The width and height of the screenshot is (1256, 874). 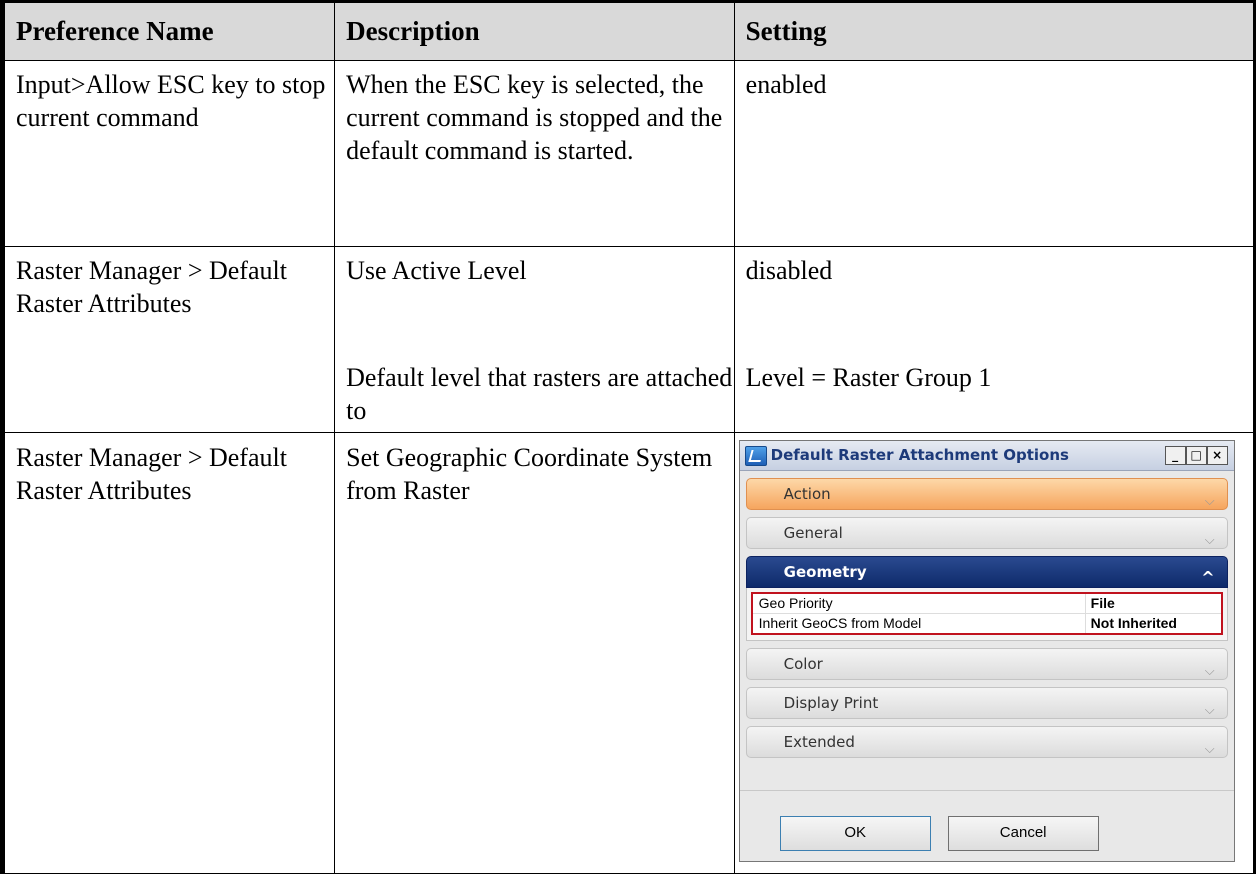 What do you see at coordinates (919, 455) in the screenshot?
I see `dialog-title: Default Raster Attachment Options` at bounding box center [919, 455].